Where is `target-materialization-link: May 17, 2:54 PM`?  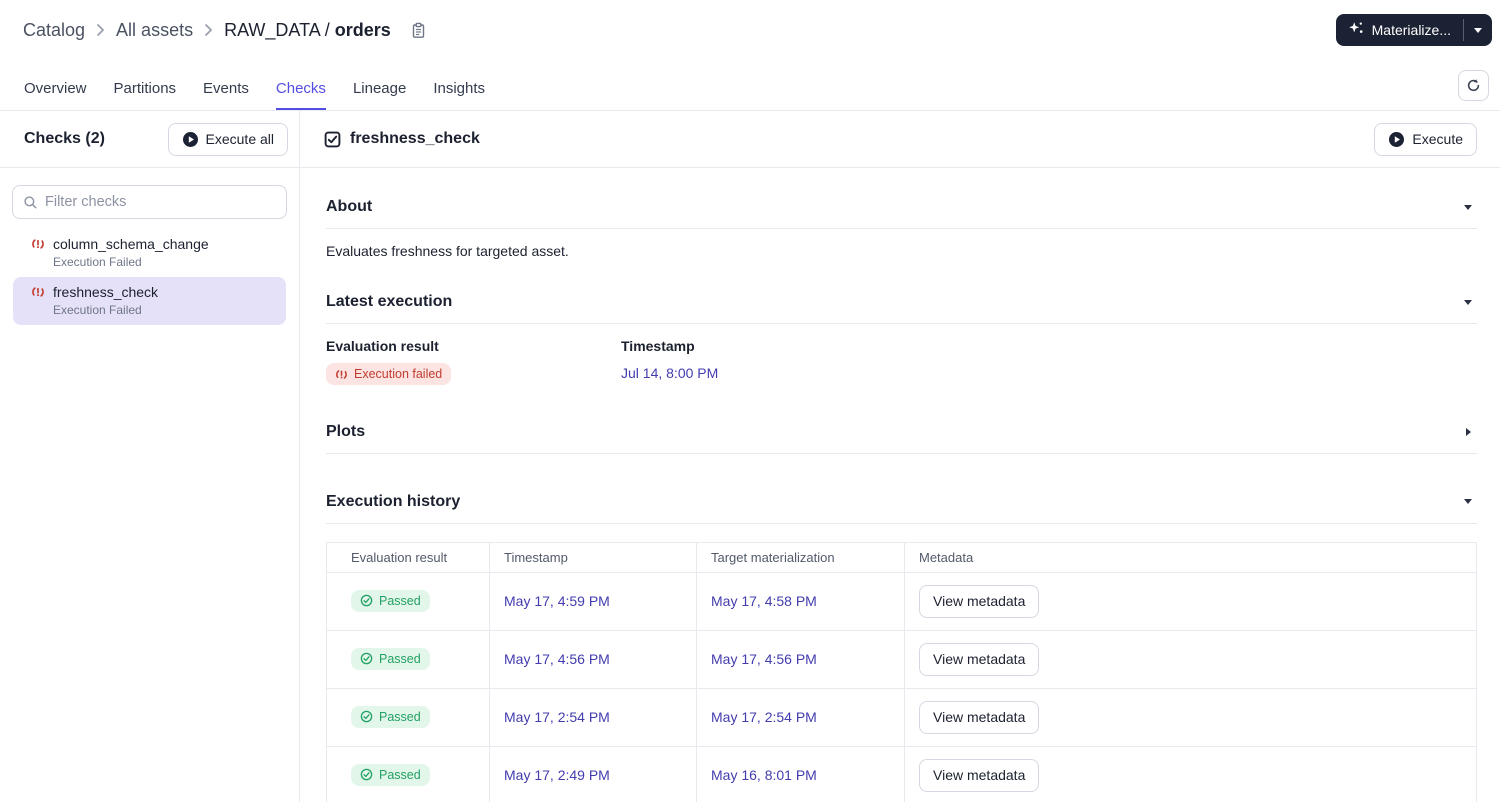
target-materialization-link: May 17, 2:54 PM is located at coordinates (764, 717).